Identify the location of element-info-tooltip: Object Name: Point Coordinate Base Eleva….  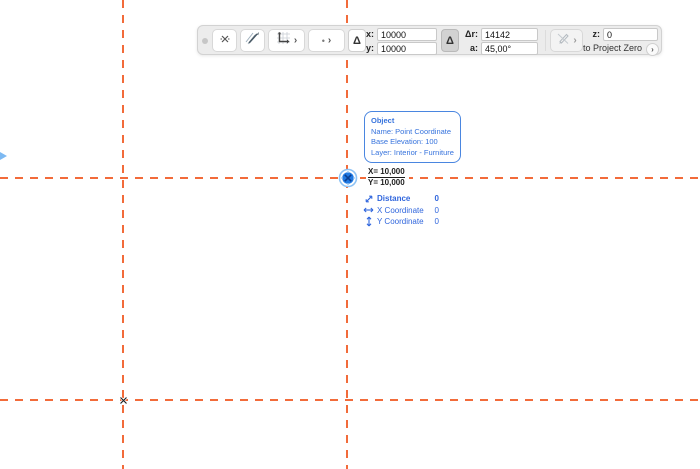
(412, 137).